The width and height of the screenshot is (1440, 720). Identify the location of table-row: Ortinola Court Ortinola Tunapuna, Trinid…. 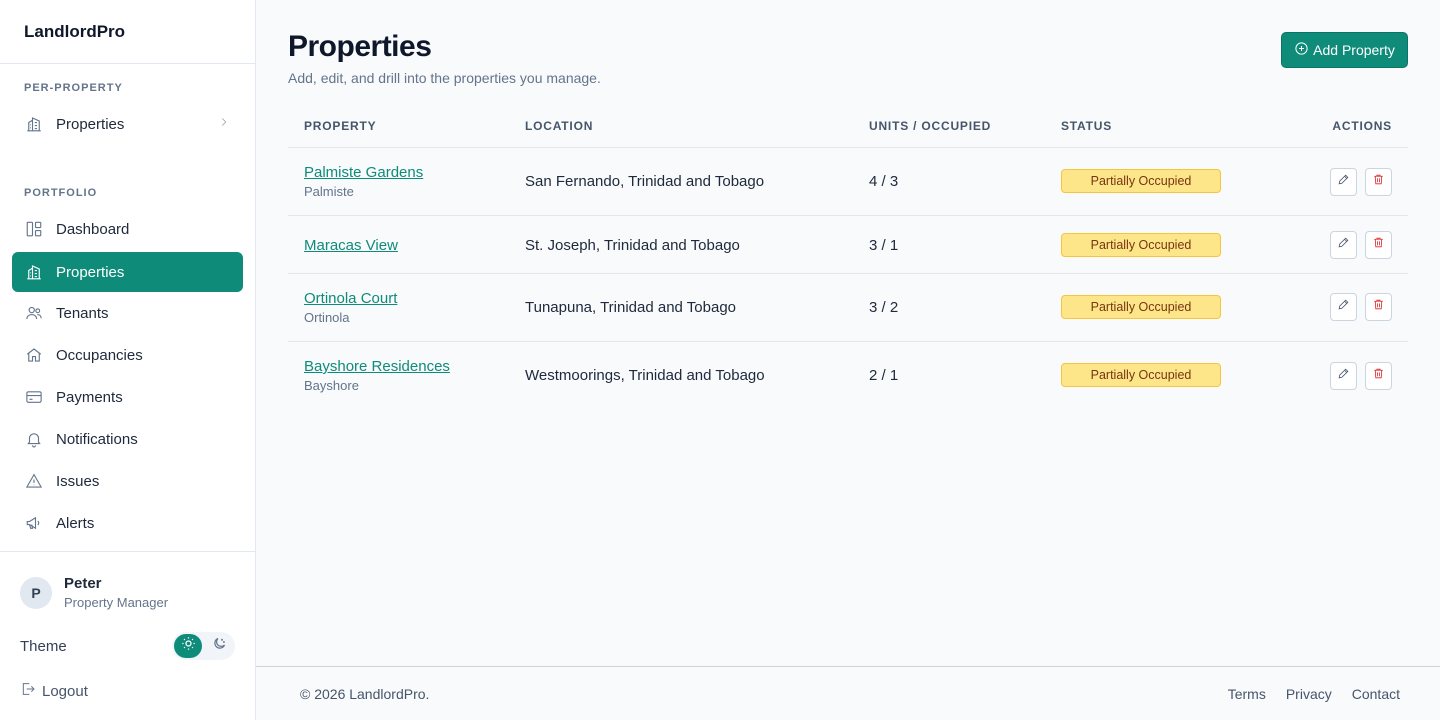
(848, 308).